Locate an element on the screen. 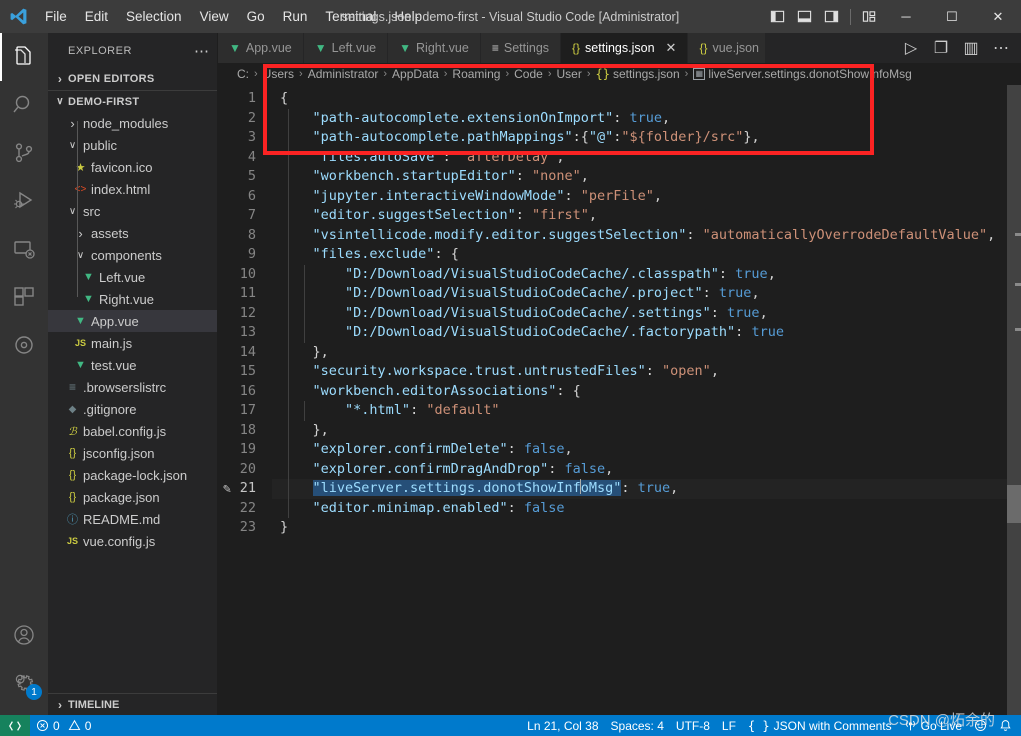 This screenshot has height=736, width=1021. breadcrumb-item-settings-json: {} settings.json is located at coordinates (638, 74).